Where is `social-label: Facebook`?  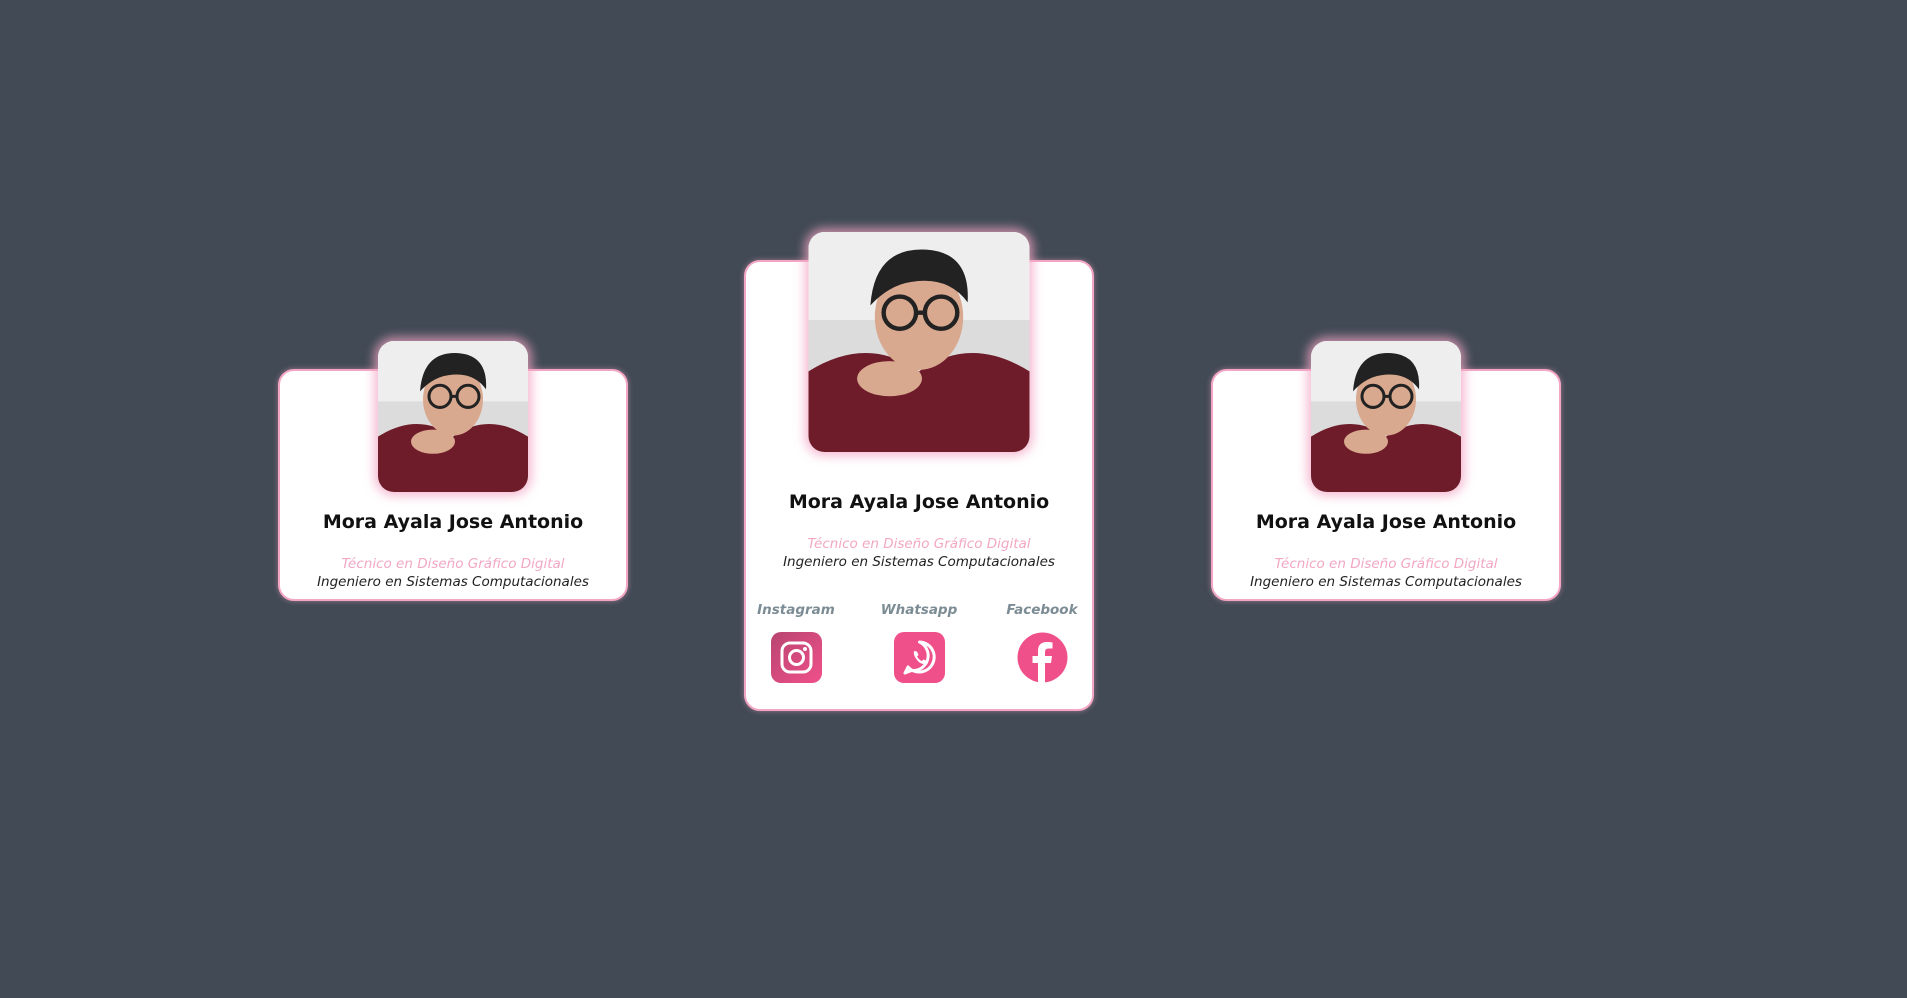
social-label: Facebook is located at coordinates (1042, 610).